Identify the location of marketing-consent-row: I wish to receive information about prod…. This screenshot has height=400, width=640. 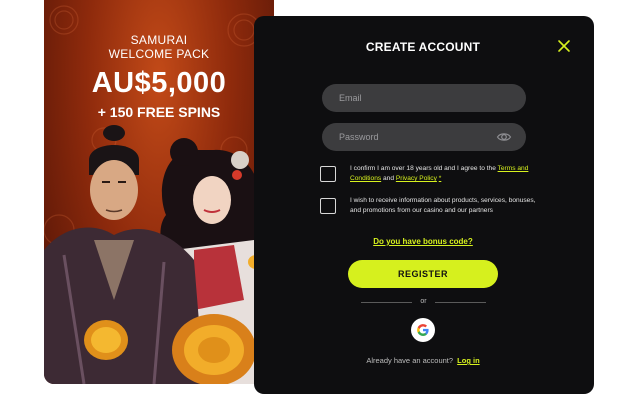
(429, 206).